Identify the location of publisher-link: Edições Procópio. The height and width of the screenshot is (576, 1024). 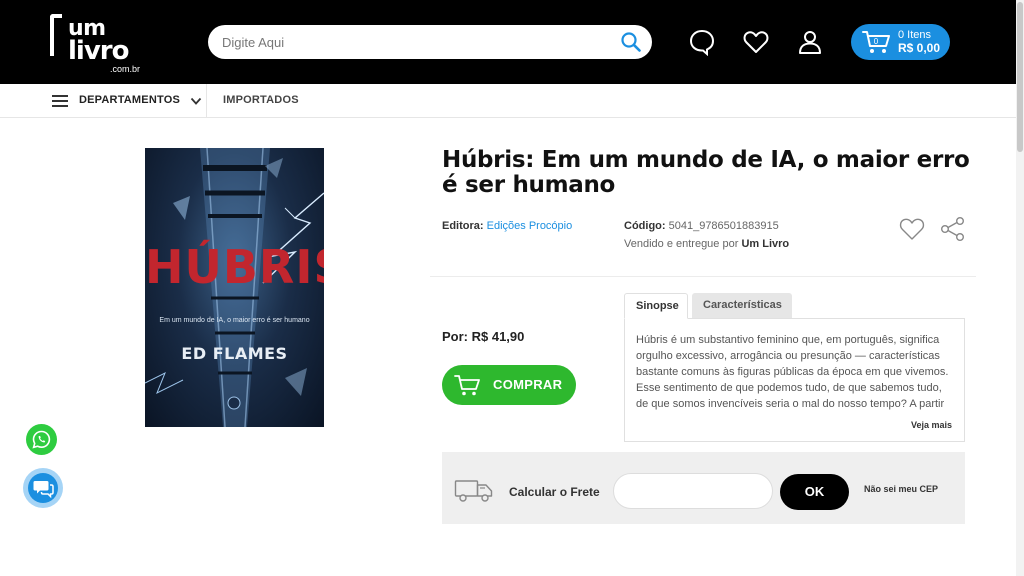
(530, 226).